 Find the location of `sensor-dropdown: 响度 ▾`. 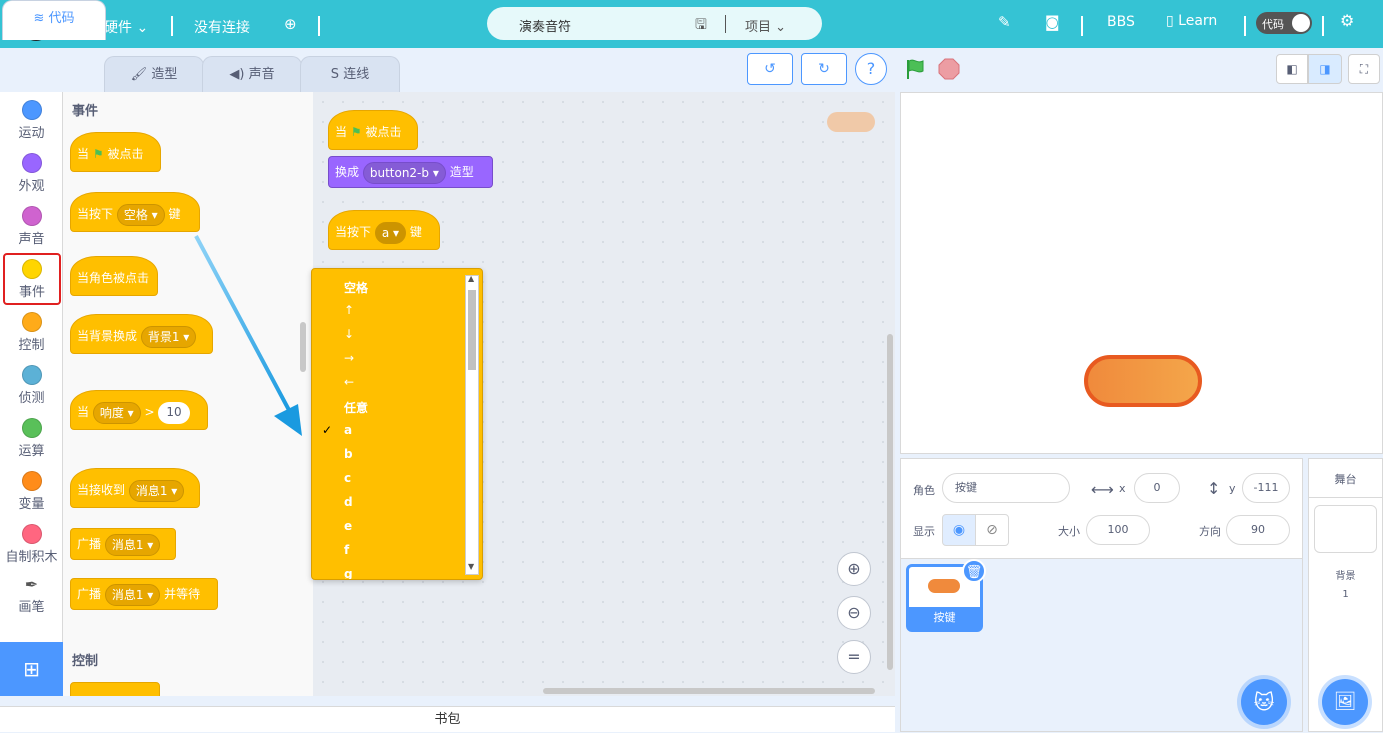

sensor-dropdown: 响度 ▾ is located at coordinates (116, 412).